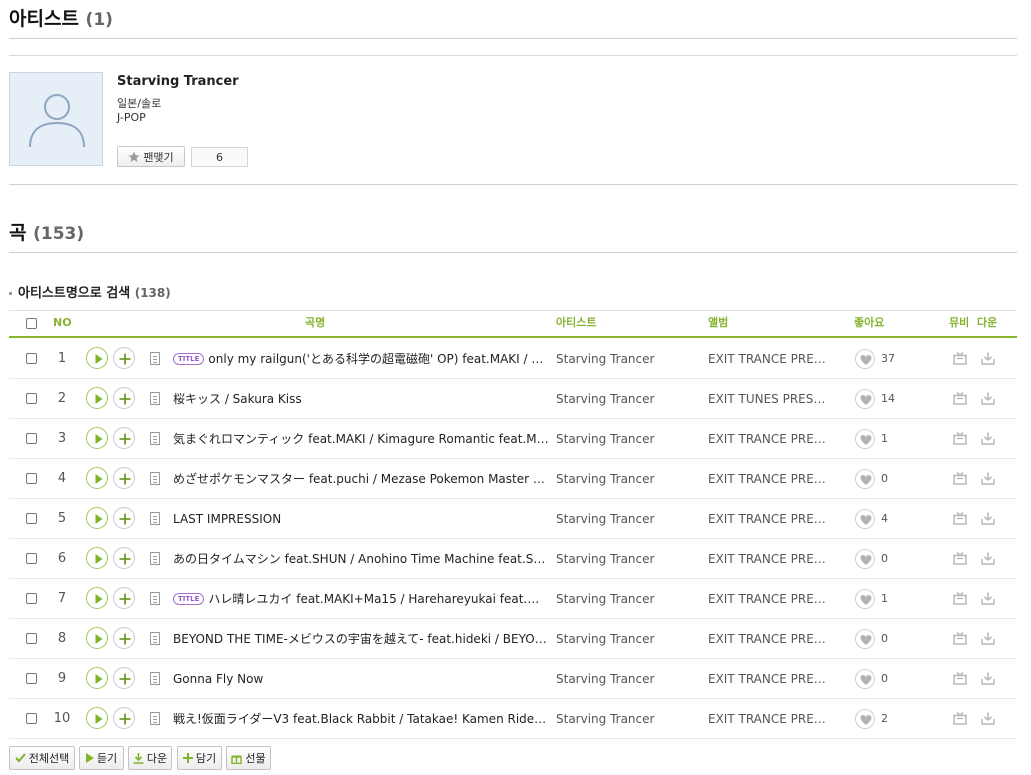 This screenshot has width=1031, height=775. Describe the element at coordinates (361, 519) in the screenshot. I see `song-title-cell: LAST IMPRESSION` at that location.